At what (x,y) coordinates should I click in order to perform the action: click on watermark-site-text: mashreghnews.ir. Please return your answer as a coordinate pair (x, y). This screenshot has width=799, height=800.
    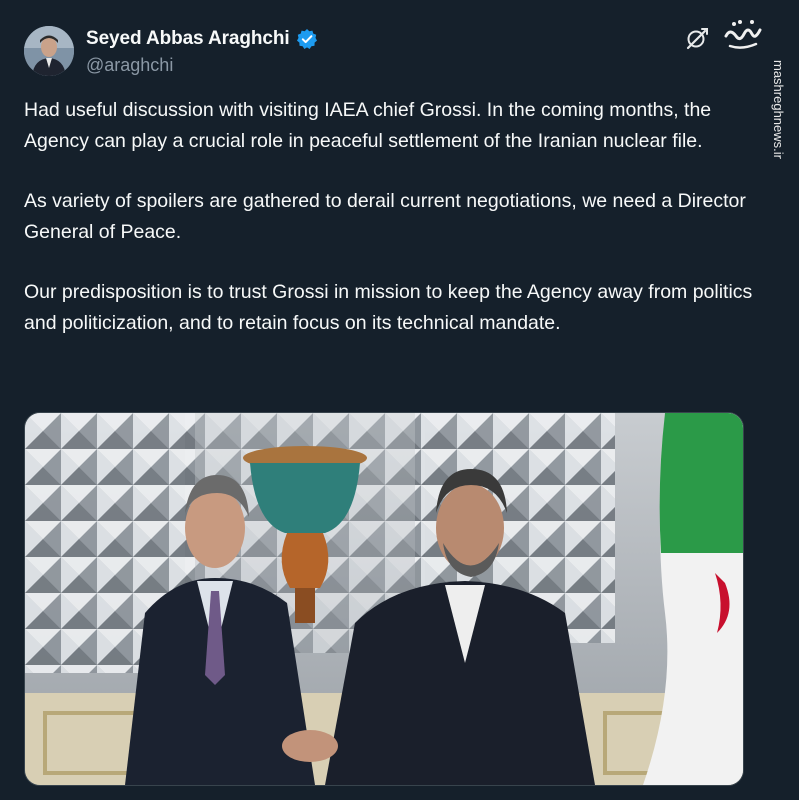
    Looking at the image, I should click on (778, 109).